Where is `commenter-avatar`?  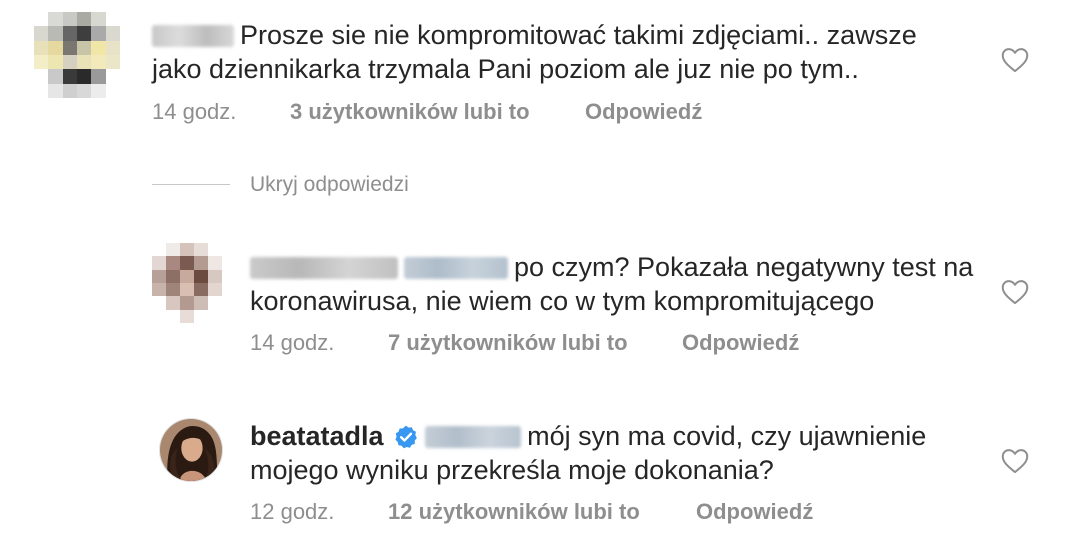 commenter-avatar is located at coordinates (77, 55).